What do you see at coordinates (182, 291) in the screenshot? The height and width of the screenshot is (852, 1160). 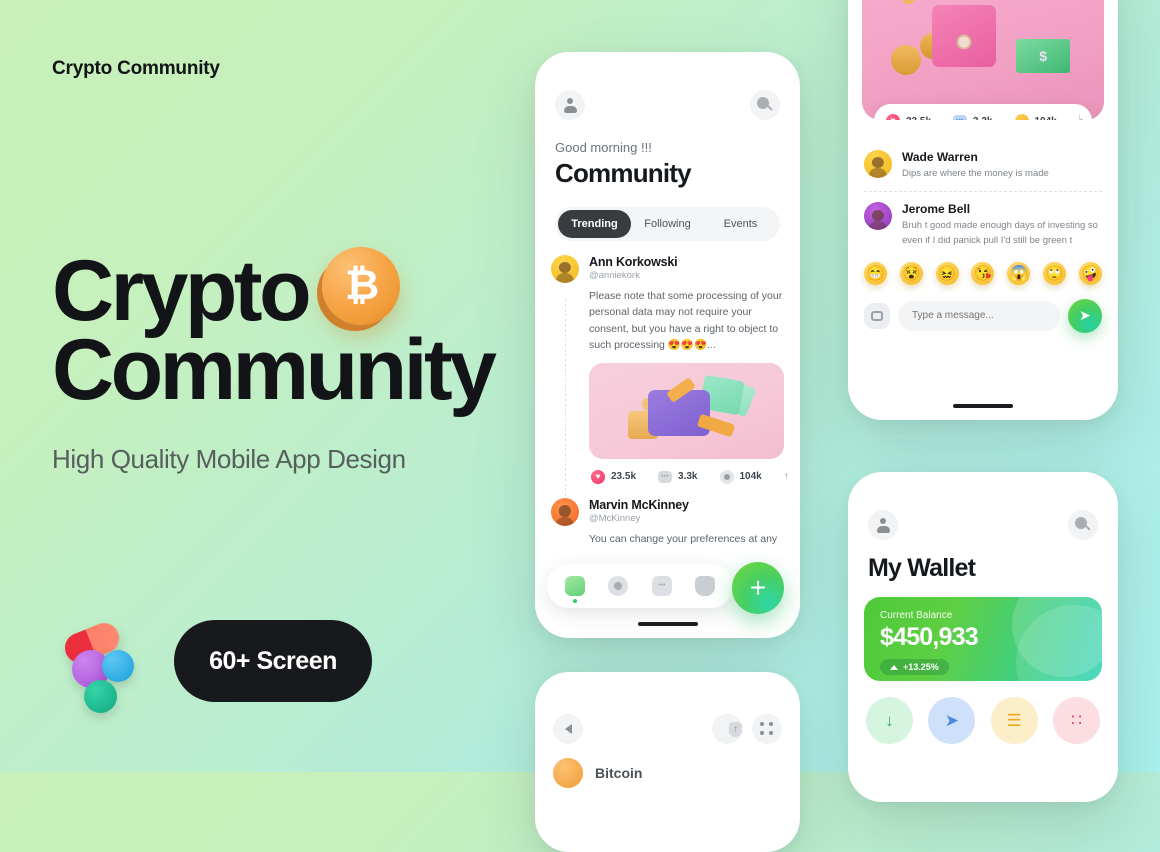 I see `headline-line-1: Crypto` at bounding box center [182, 291].